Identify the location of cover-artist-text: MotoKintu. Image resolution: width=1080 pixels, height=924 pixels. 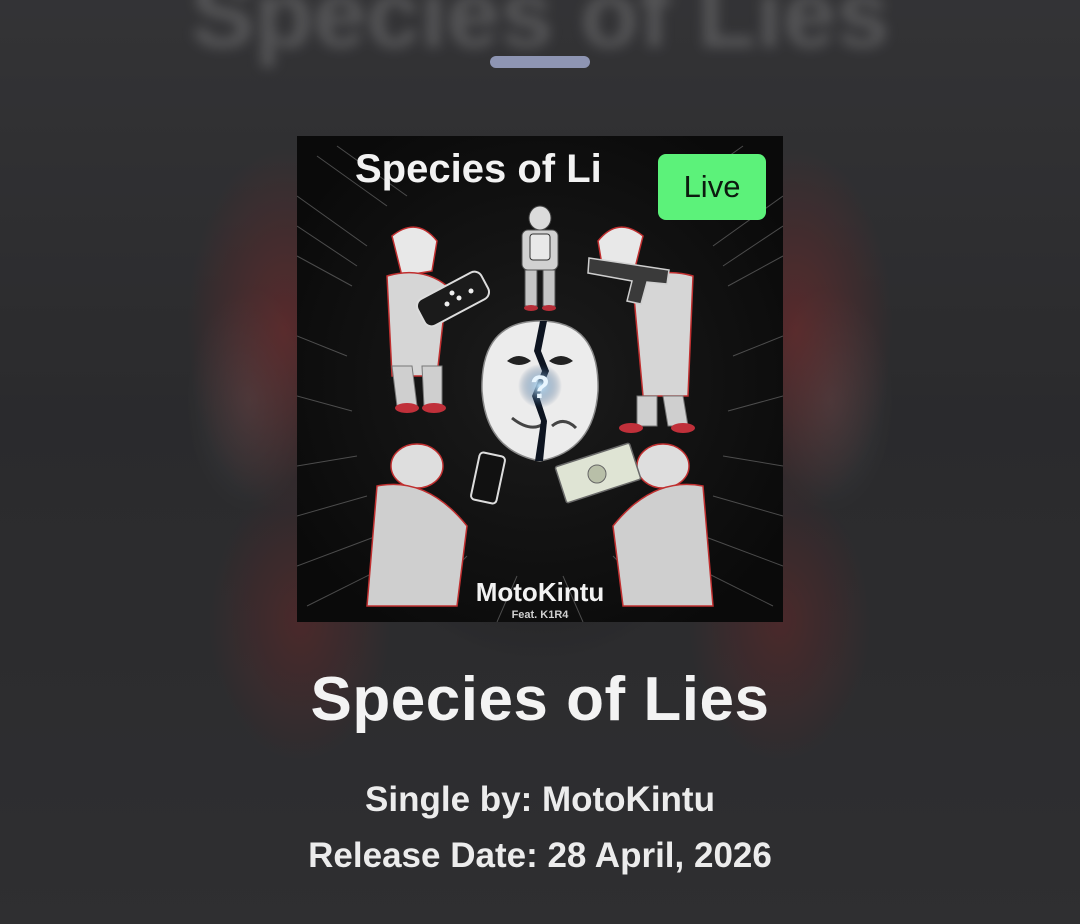
(540, 592).